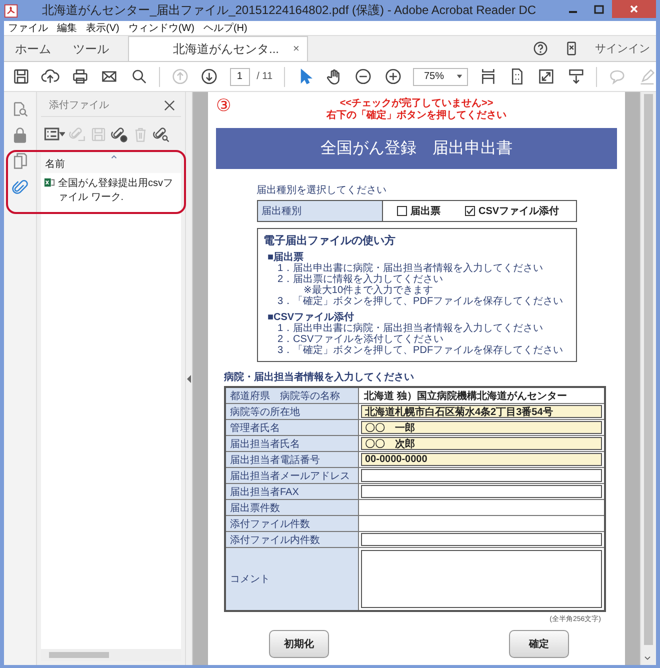 The height and width of the screenshot is (668, 660). Describe the element at coordinates (296, 49) in the screenshot. I see `tab-close-button: ×` at that location.